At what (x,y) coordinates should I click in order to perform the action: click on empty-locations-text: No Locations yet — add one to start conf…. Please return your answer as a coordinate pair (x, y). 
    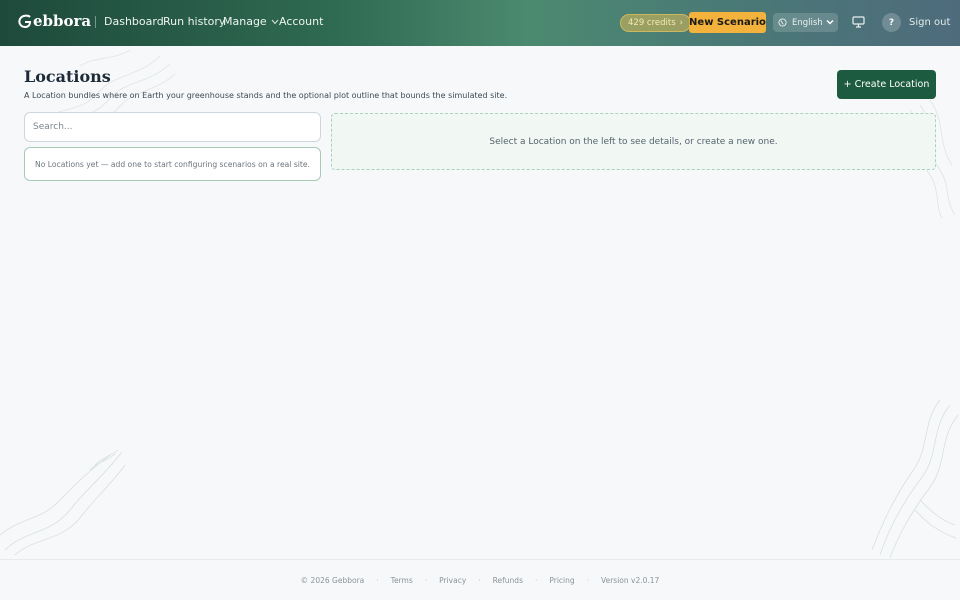
    Looking at the image, I should click on (172, 164).